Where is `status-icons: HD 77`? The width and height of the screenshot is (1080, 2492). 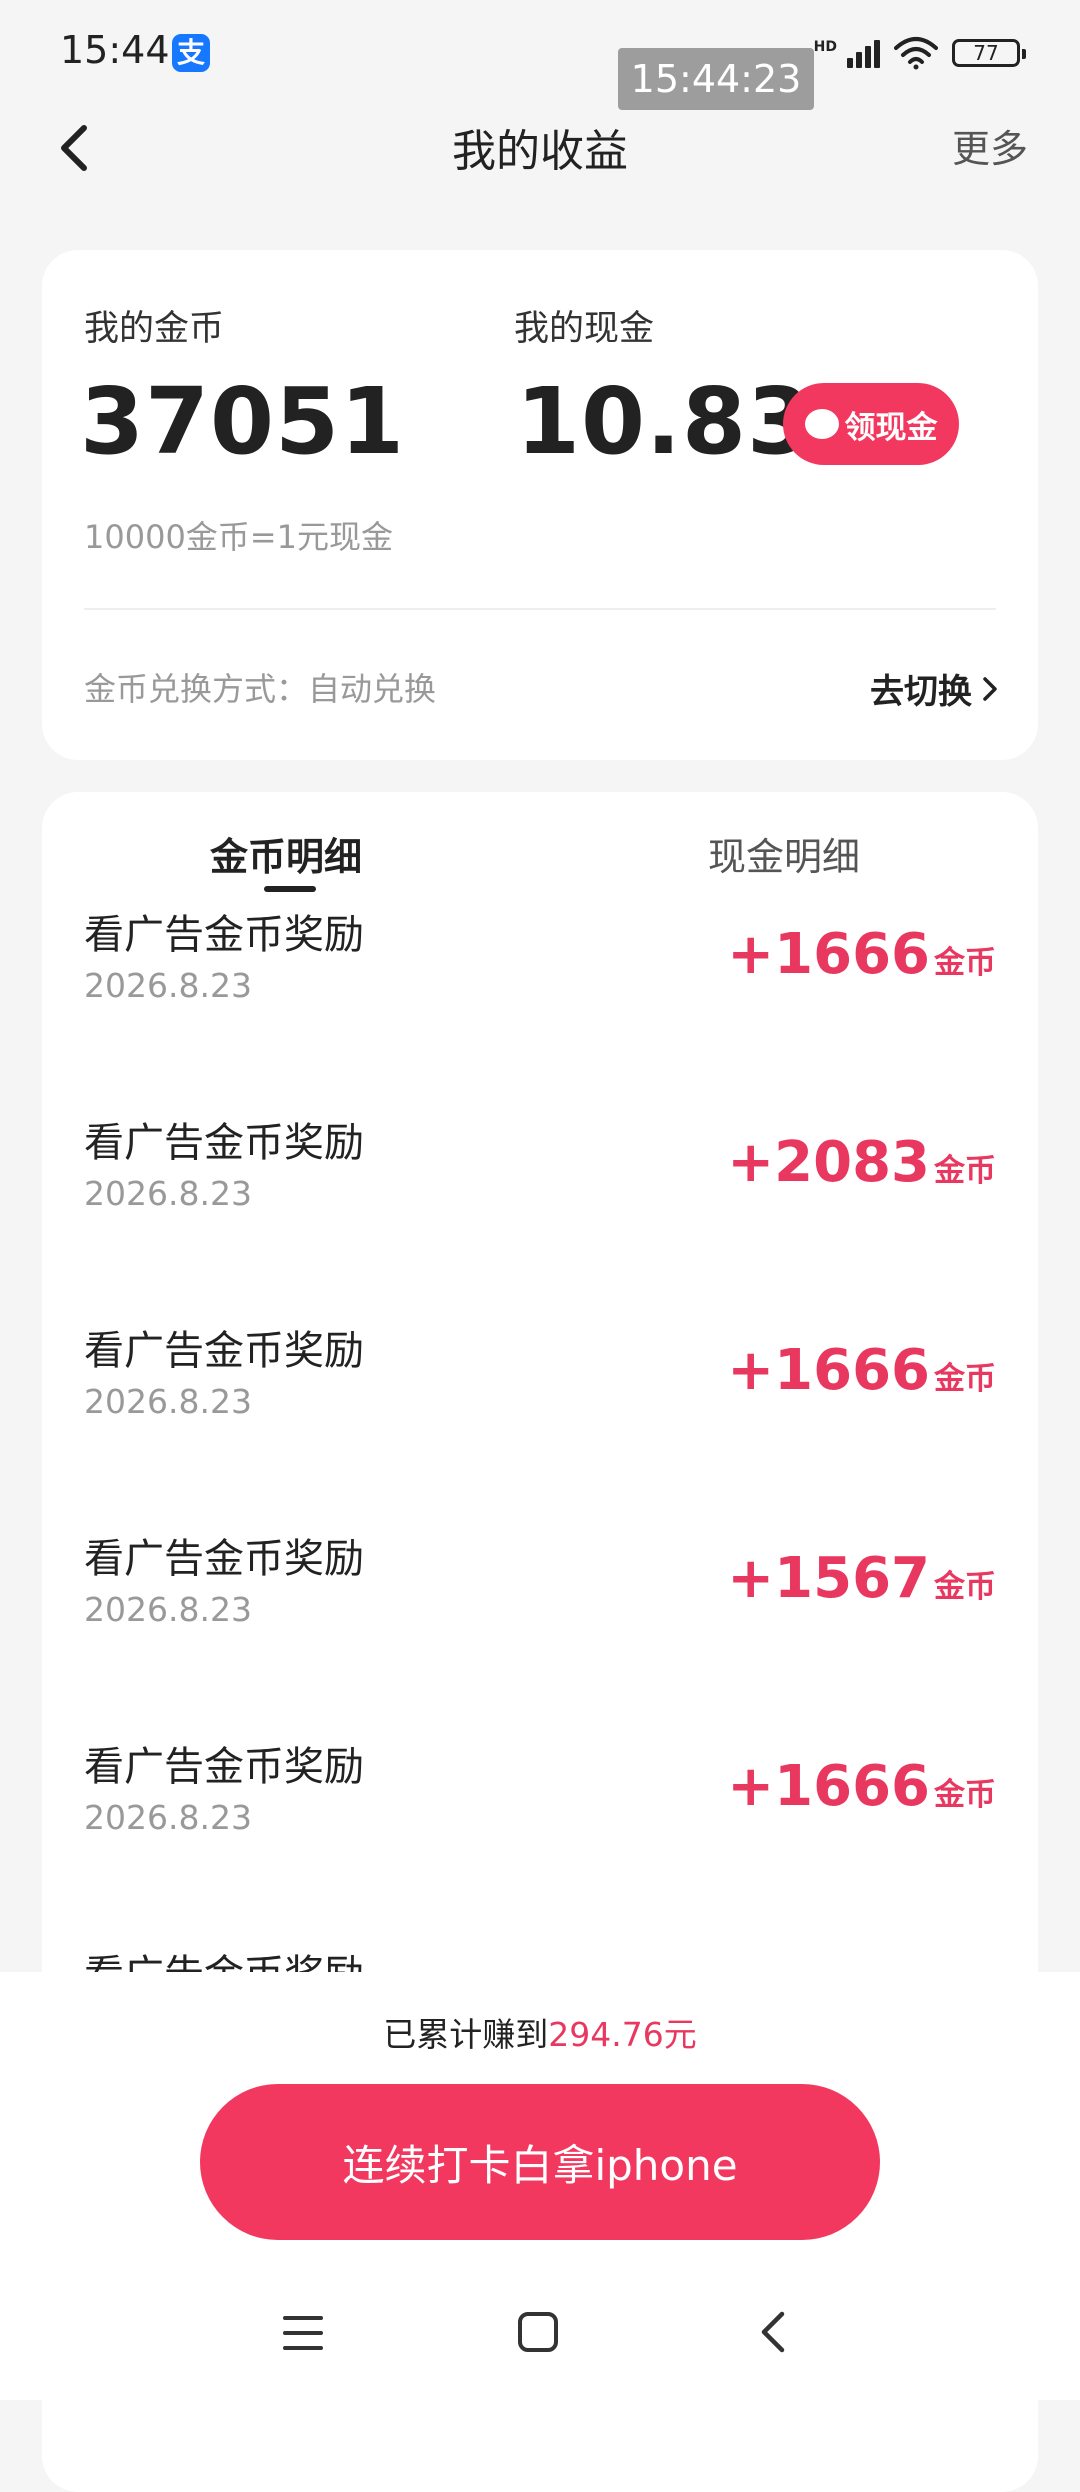
status-icons: HD 77 is located at coordinates (919, 53).